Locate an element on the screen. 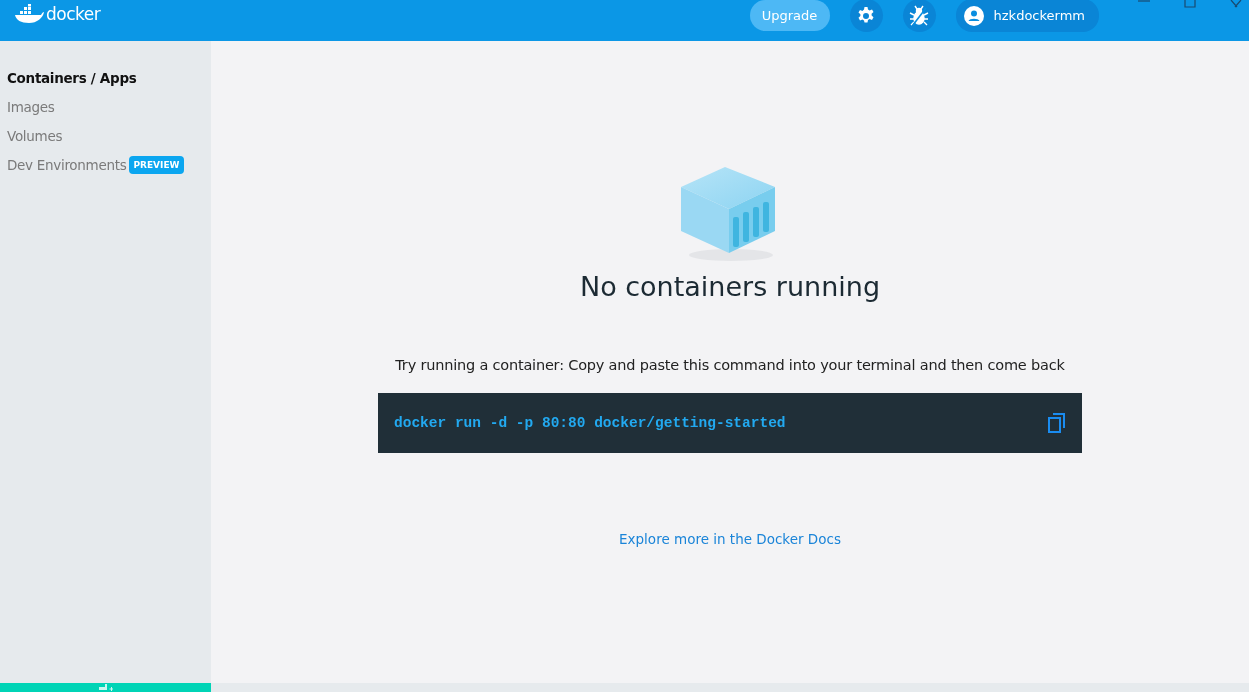  close-icon is located at coordinates (1236, 4).